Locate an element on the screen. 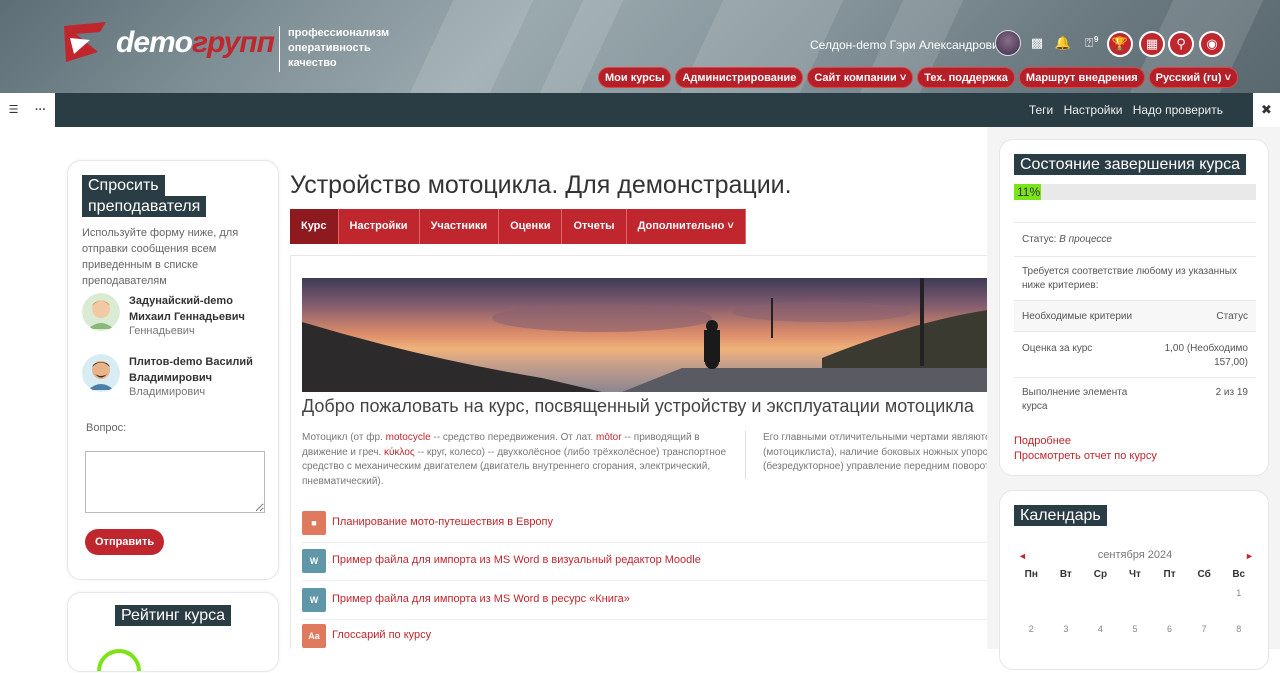 The image size is (1280, 673). intro-link: motocycle is located at coordinates (408, 437).